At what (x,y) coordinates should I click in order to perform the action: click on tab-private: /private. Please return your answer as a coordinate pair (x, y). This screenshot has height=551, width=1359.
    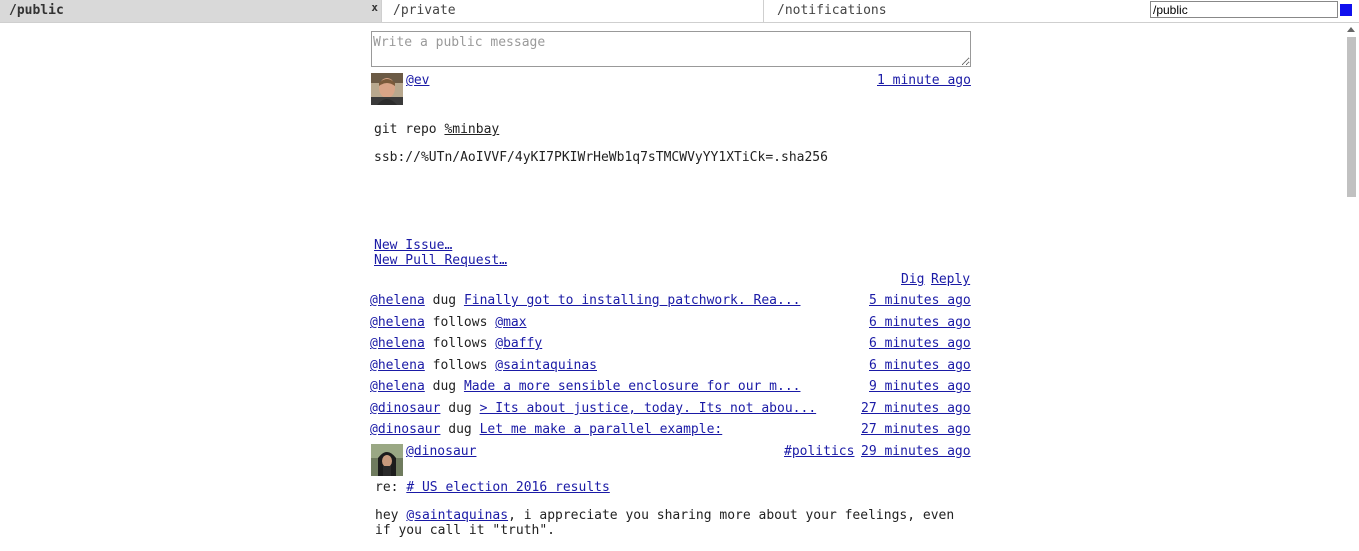
    Looking at the image, I should click on (572, 11).